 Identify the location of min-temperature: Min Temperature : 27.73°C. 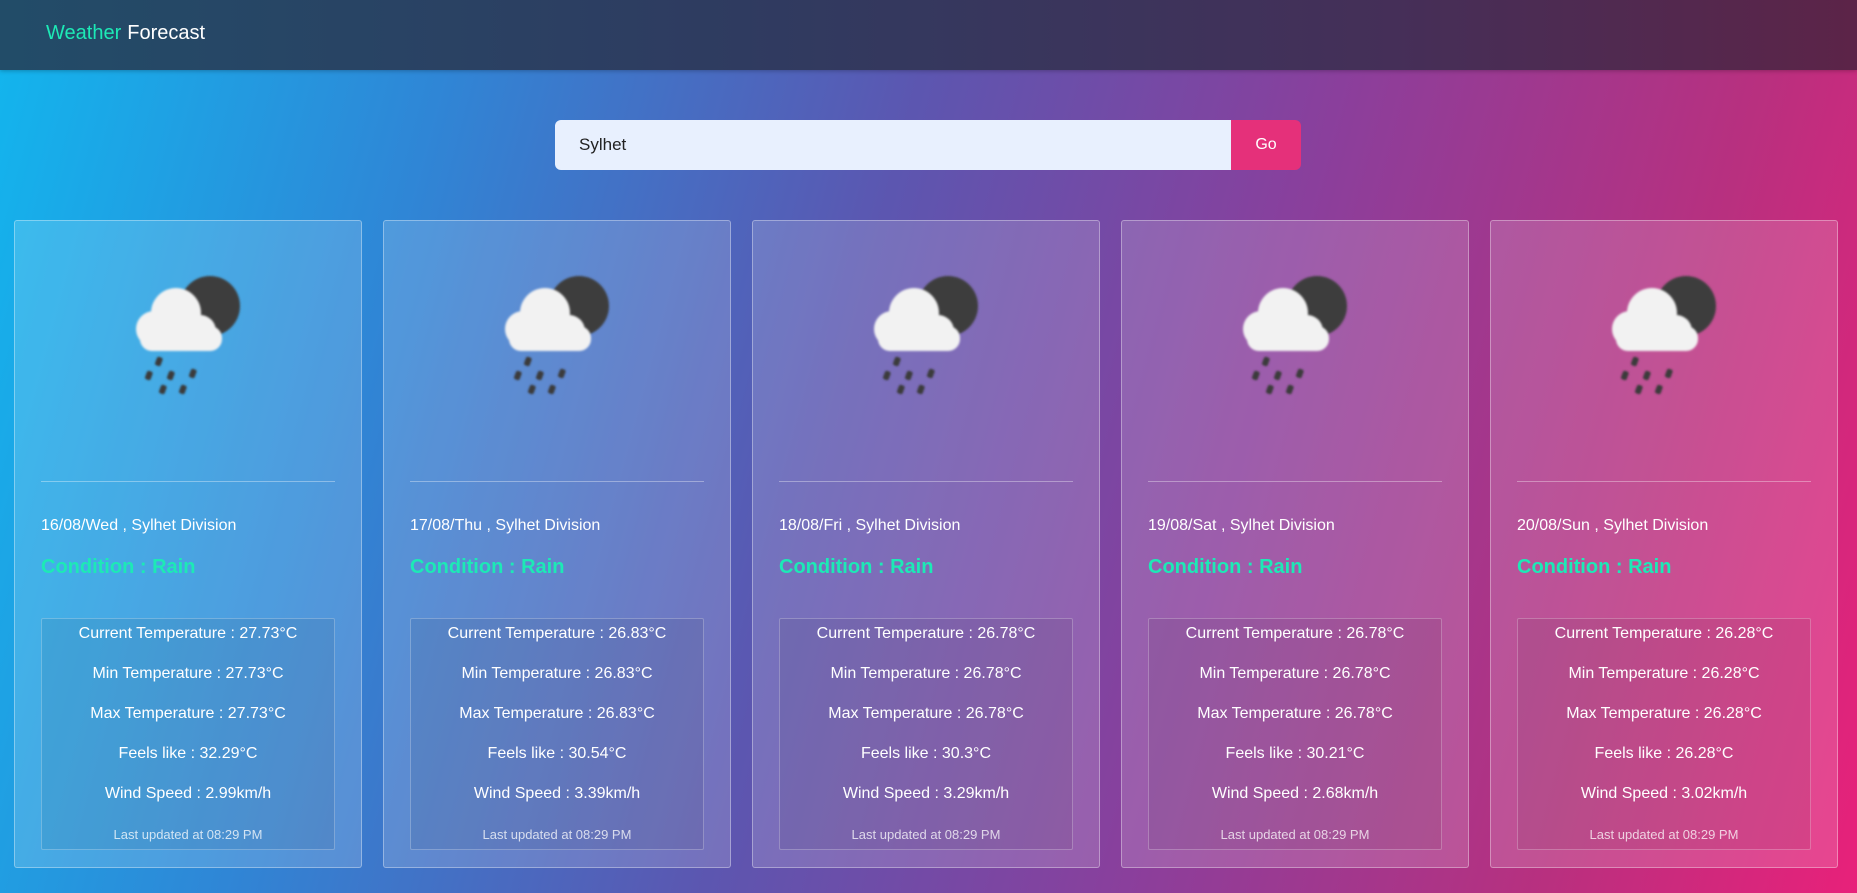
(188, 673).